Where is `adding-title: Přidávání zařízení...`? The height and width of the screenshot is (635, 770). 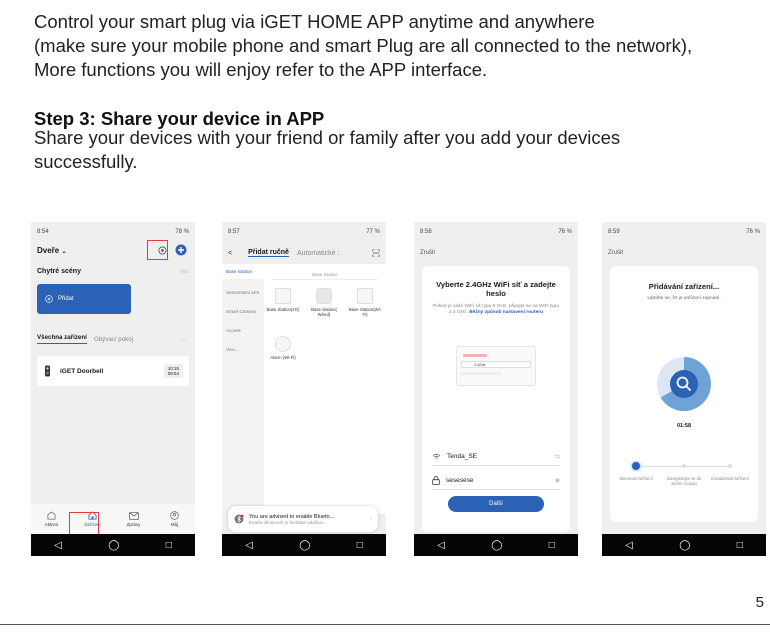 adding-title: Přidávání zařízení... is located at coordinates (684, 286).